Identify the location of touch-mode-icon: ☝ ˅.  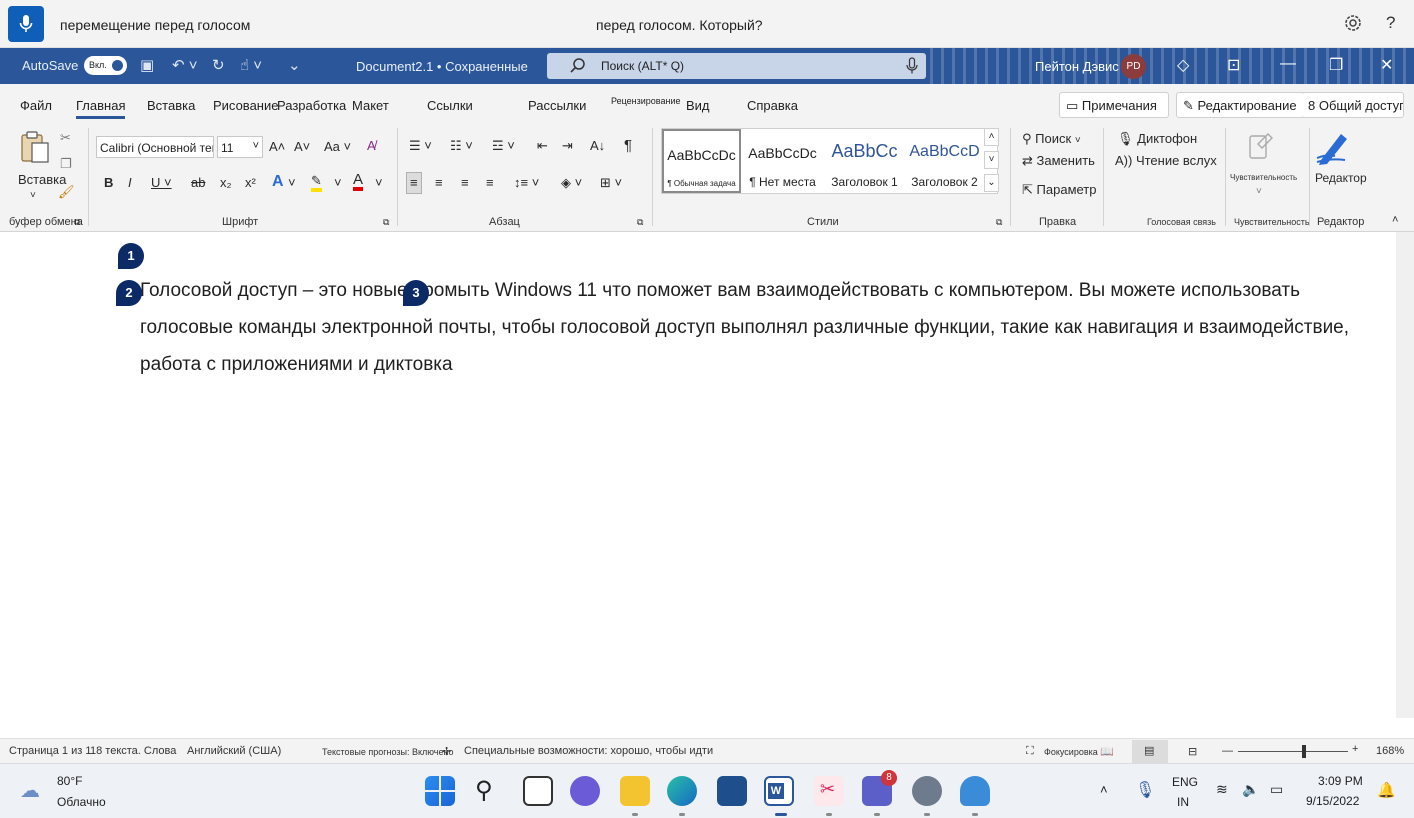
(251, 66).